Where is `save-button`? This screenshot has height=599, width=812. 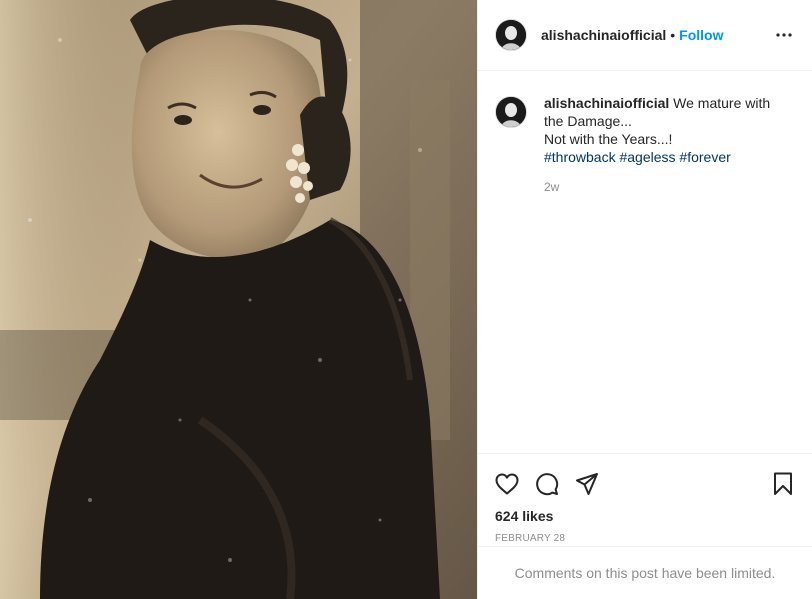
save-button is located at coordinates (783, 484).